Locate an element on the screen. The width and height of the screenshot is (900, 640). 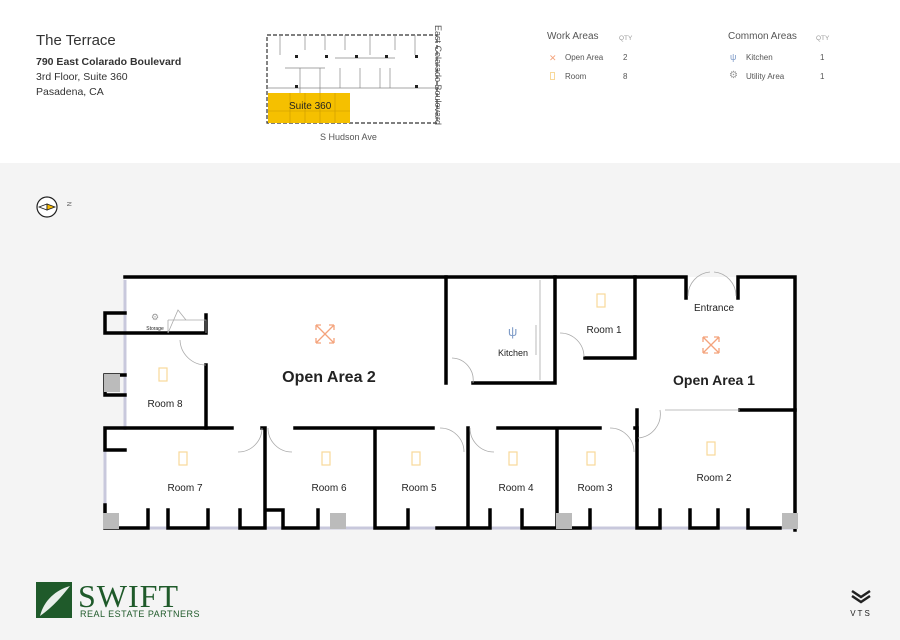
room-3: Room 3 is located at coordinates (594, 488).